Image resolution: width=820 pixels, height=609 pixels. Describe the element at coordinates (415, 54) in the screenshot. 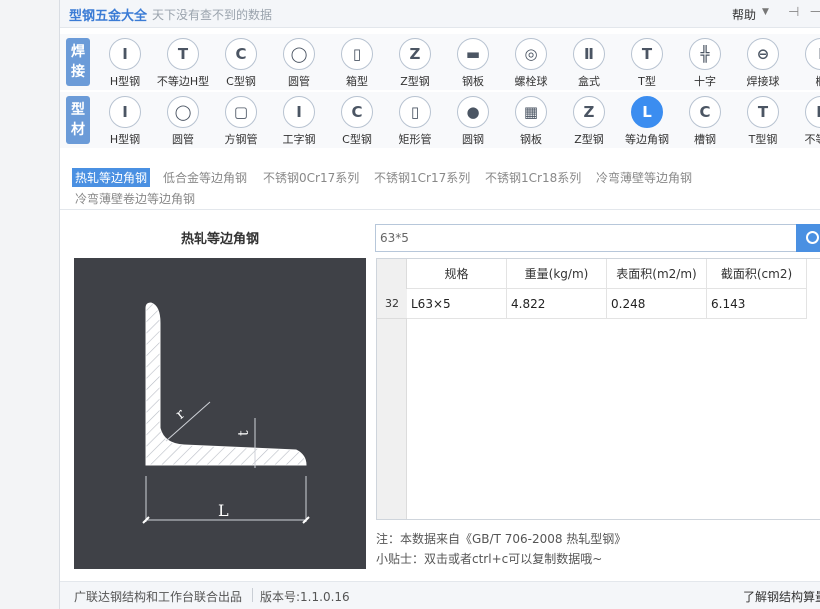

I see `weld-profile-icon: Z` at that location.